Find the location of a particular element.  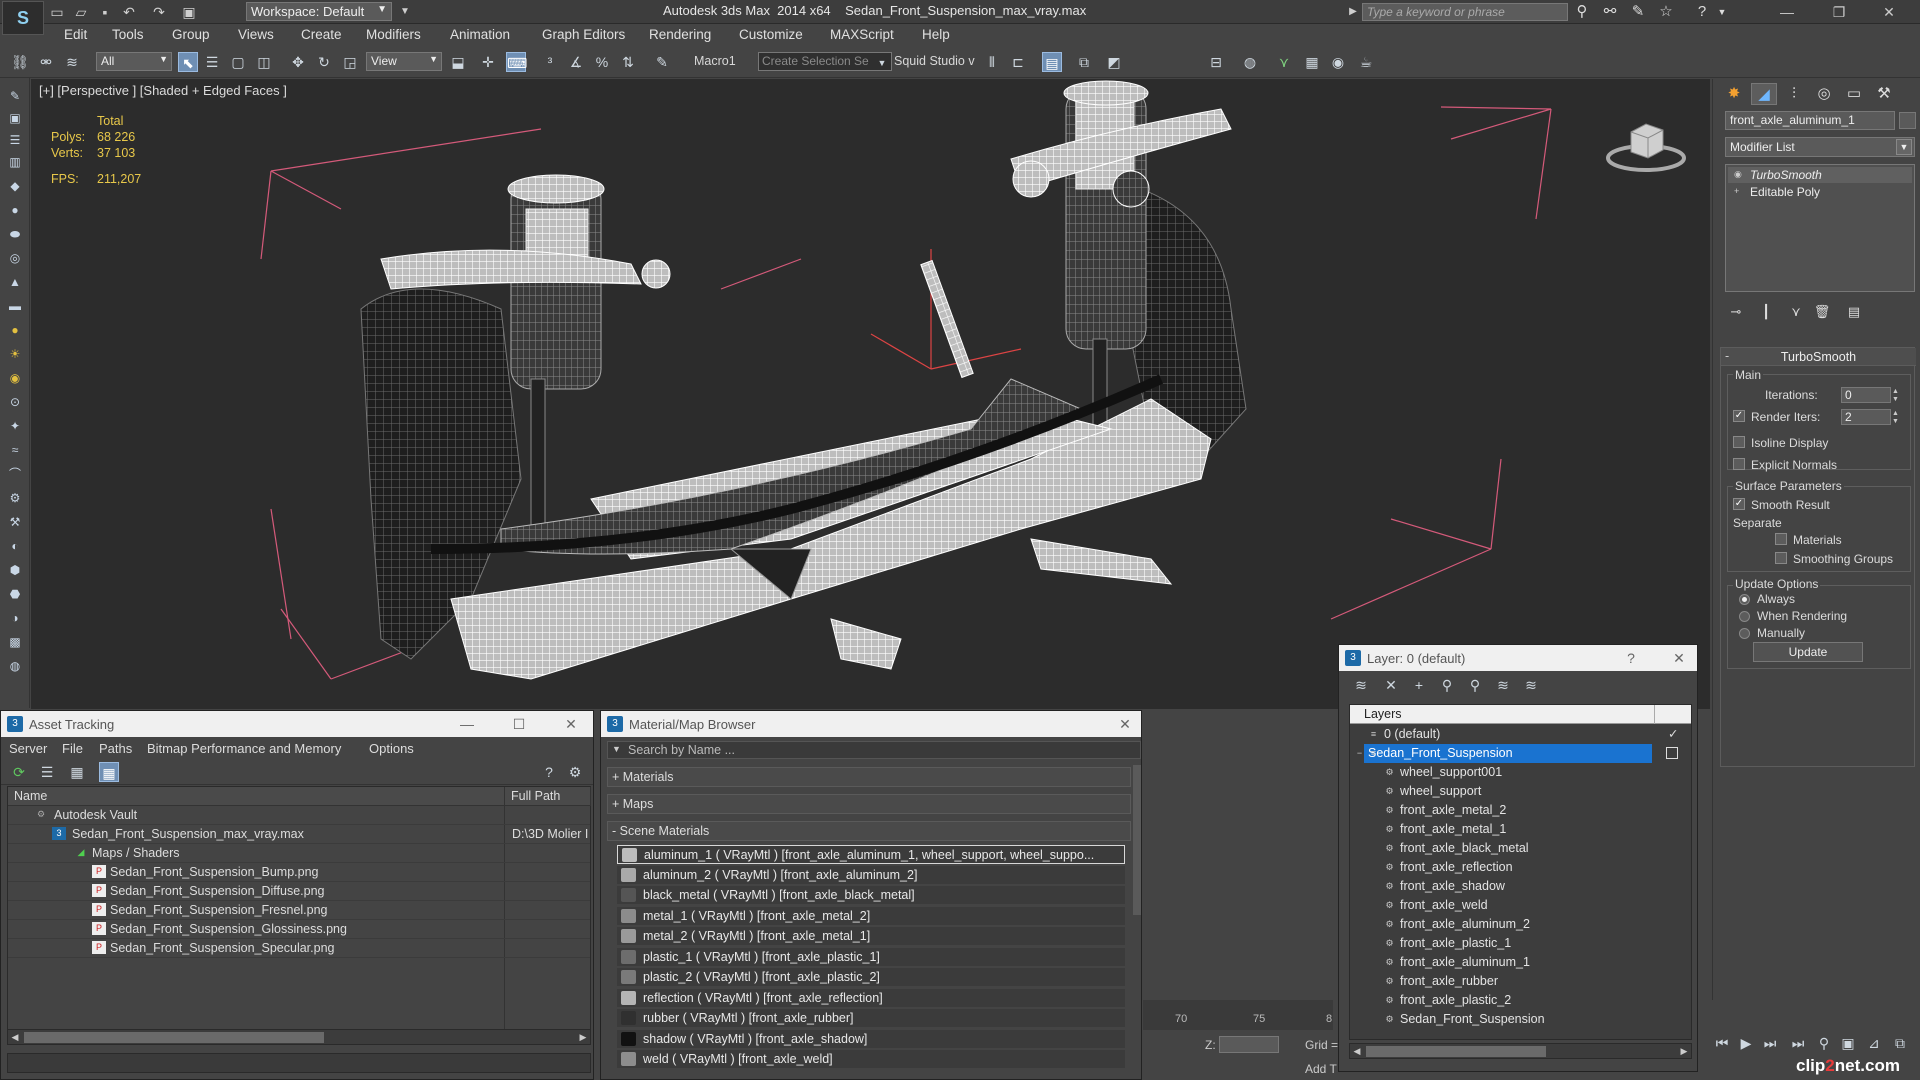

thumbnail-view-icon: ▦ is located at coordinates (77, 772).